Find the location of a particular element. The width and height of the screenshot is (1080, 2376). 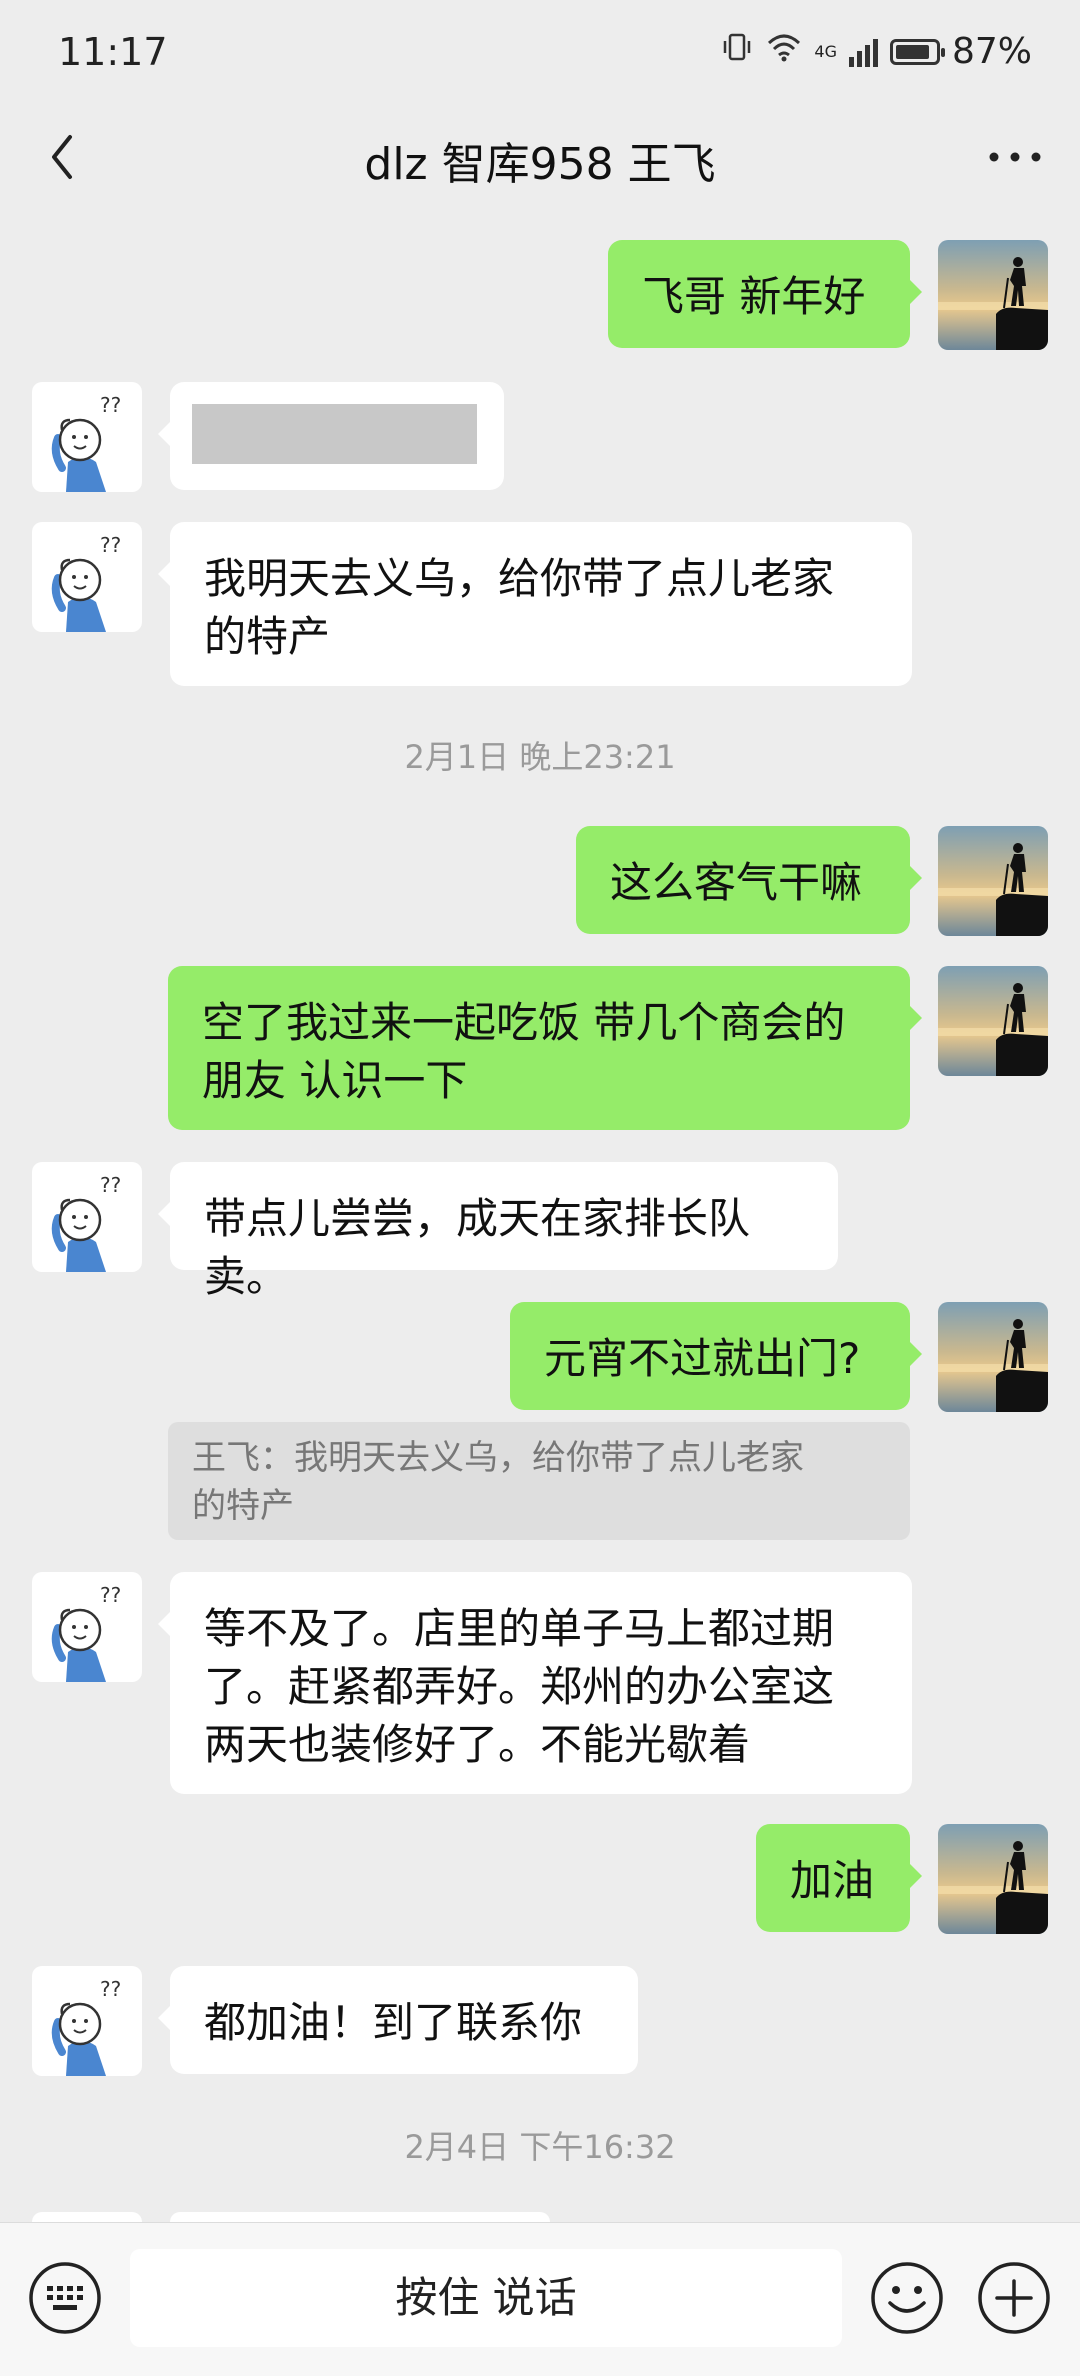

signal-icon is located at coordinates (863, 52).